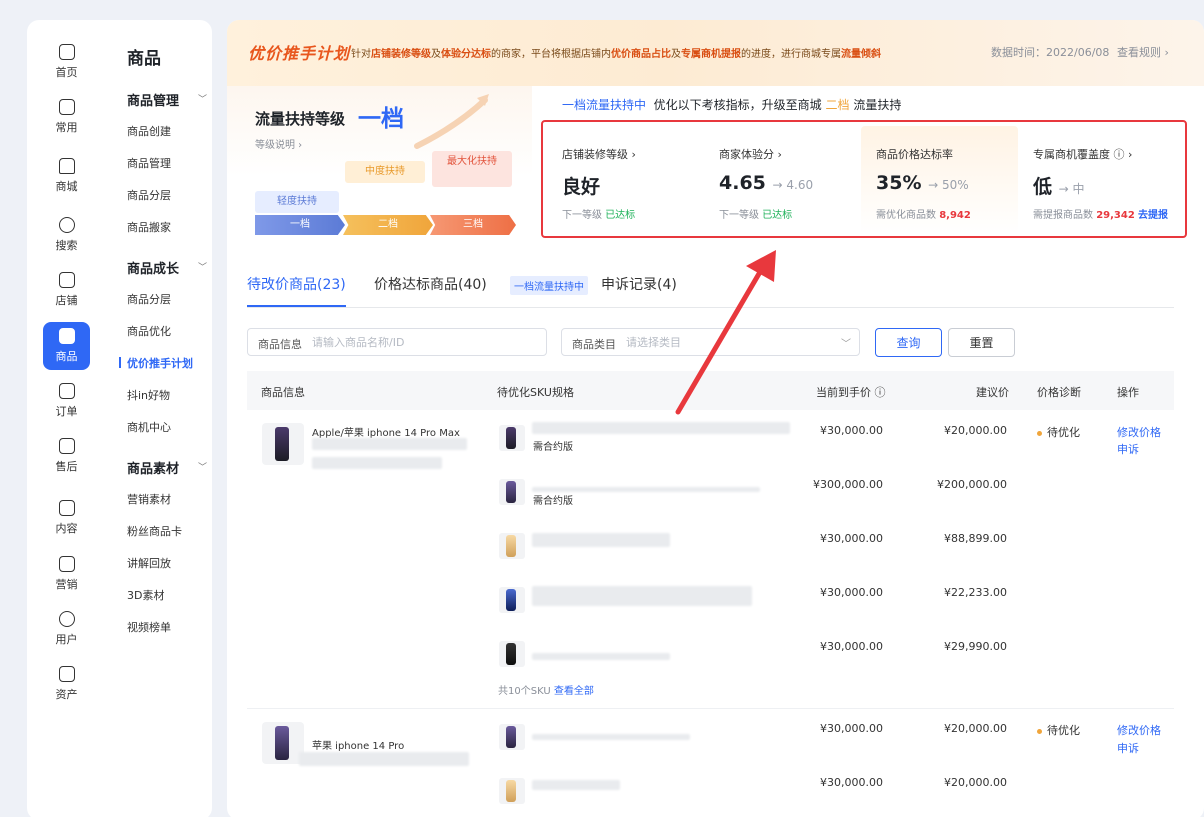 This screenshot has height=817, width=1204. What do you see at coordinates (401, 54) in the screenshot?
I see `banner-highlight: 店铺装修等级` at bounding box center [401, 54].